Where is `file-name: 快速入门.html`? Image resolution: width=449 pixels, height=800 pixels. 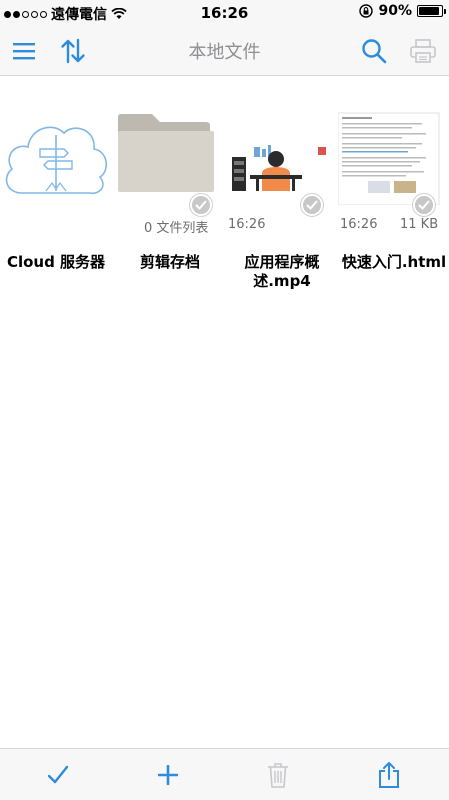 file-name: 快速入门.html is located at coordinates (394, 262).